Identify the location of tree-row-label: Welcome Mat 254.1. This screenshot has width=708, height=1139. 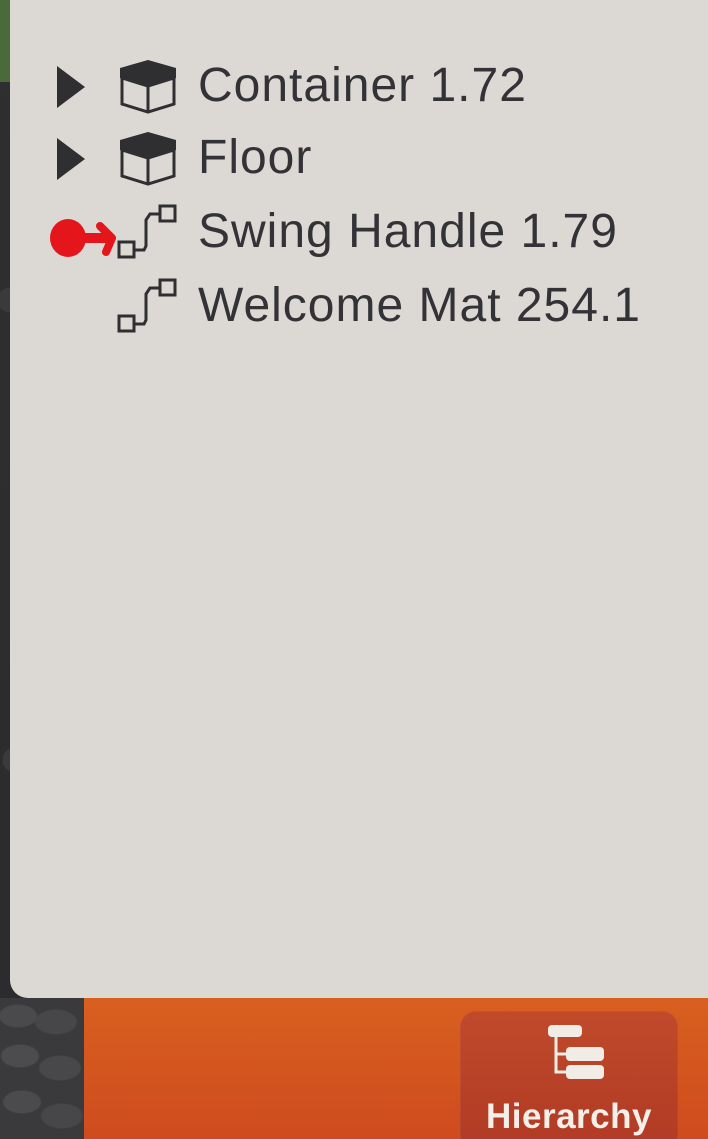
(419, 305).